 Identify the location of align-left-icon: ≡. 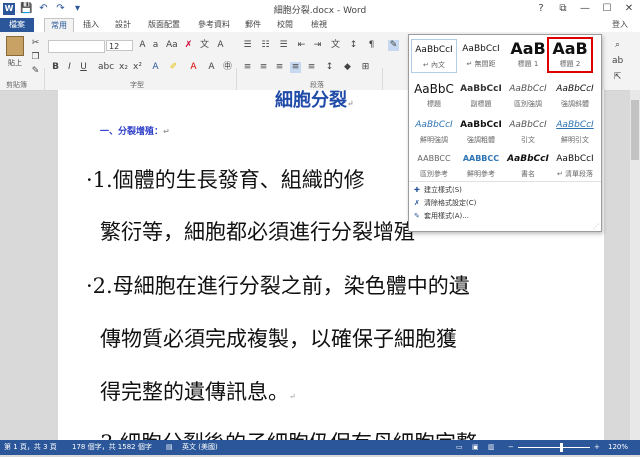
(247, 67).